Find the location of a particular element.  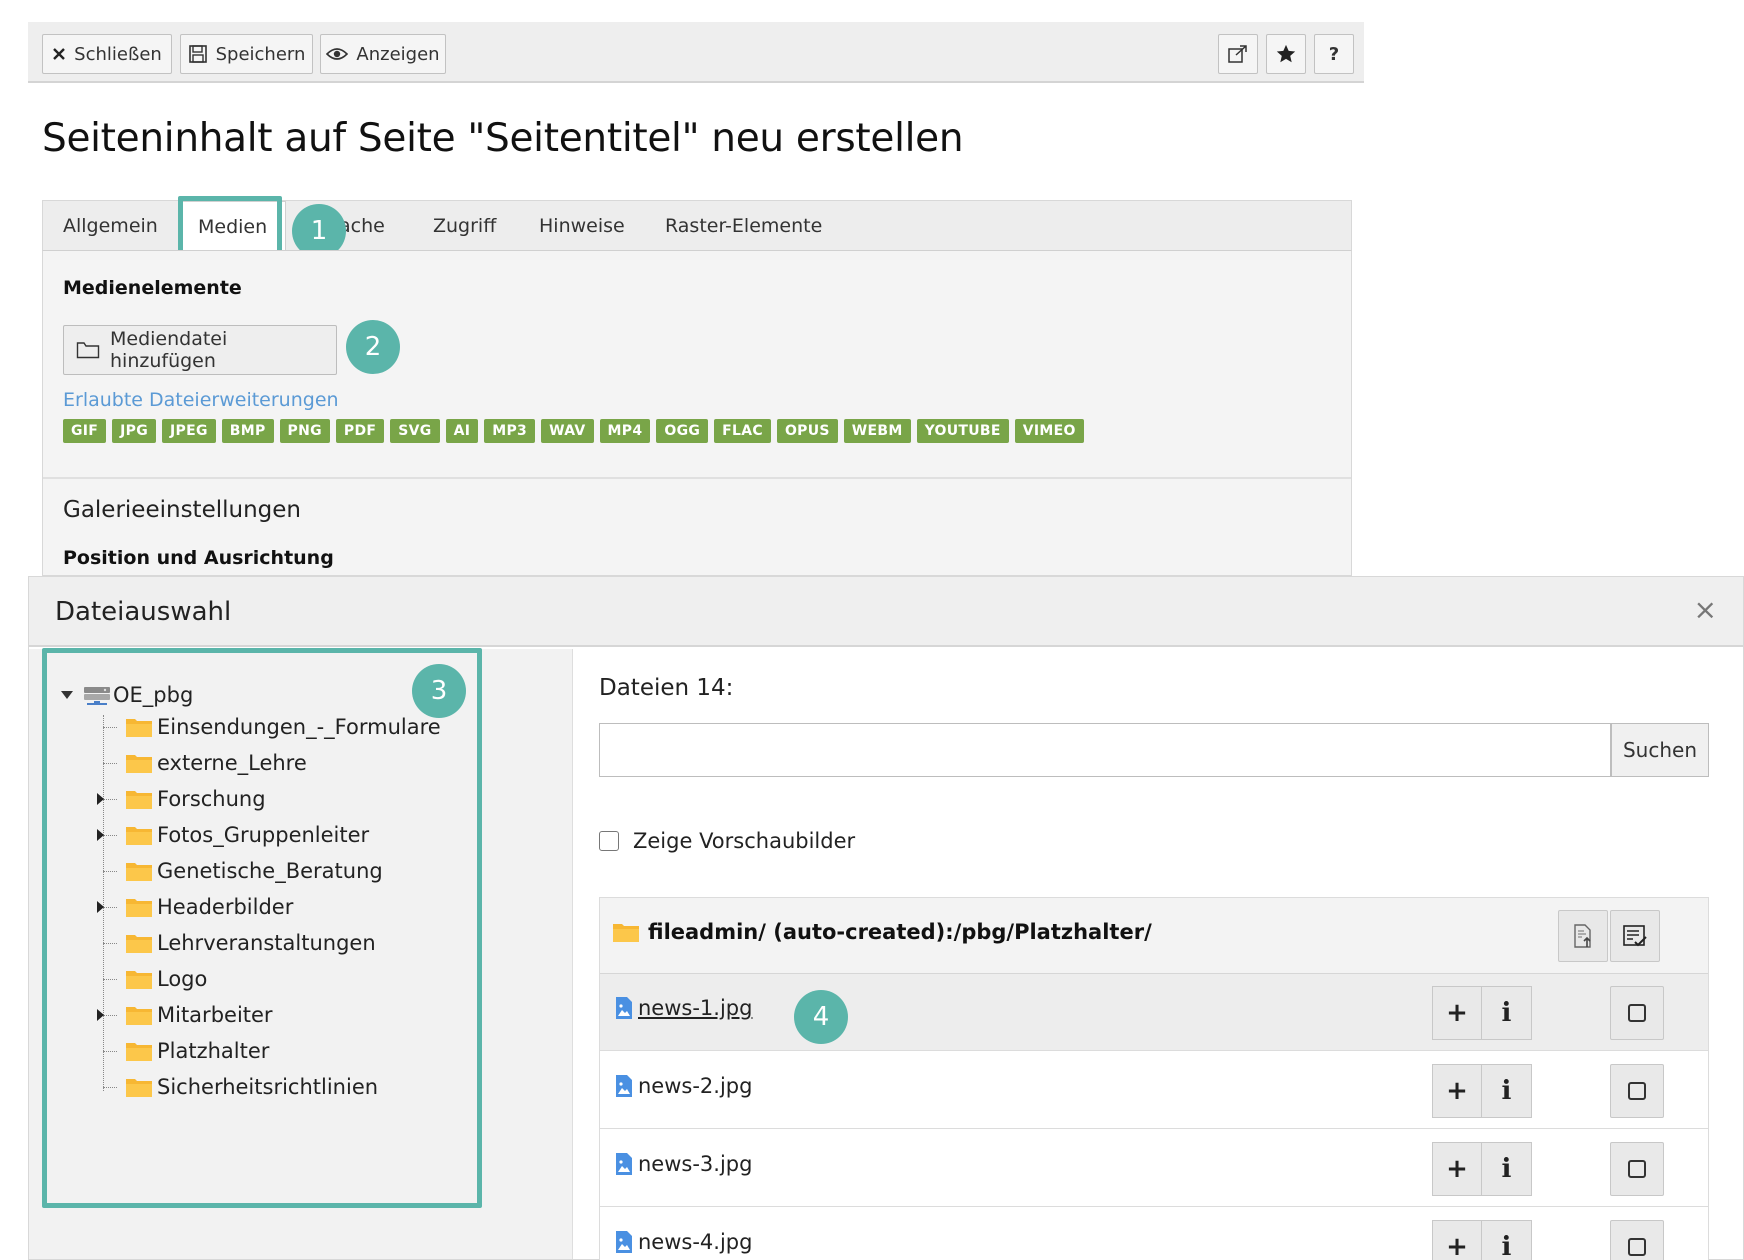

tree-item: Lehrveranstaltungen is located at coordinates (239, 943).